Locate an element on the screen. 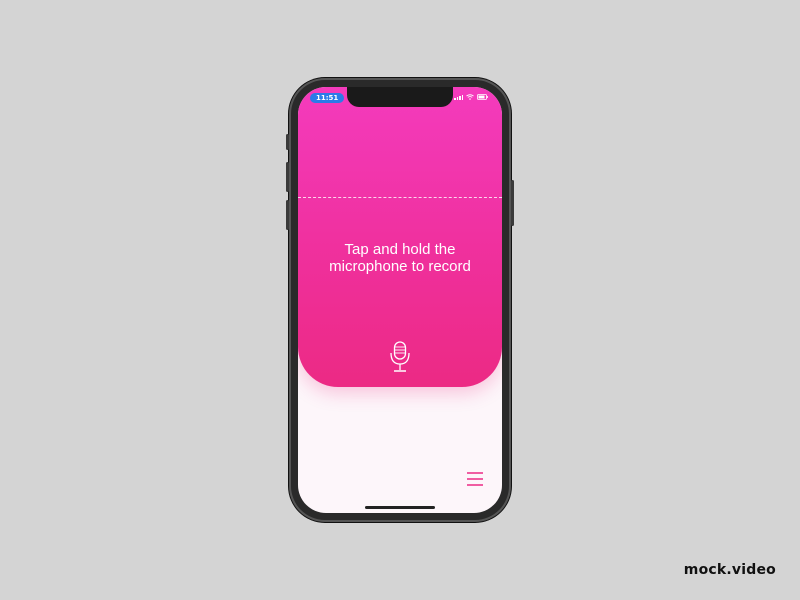 The image size is (800, 600). wifi-icon is located at coordinates (470, 97).